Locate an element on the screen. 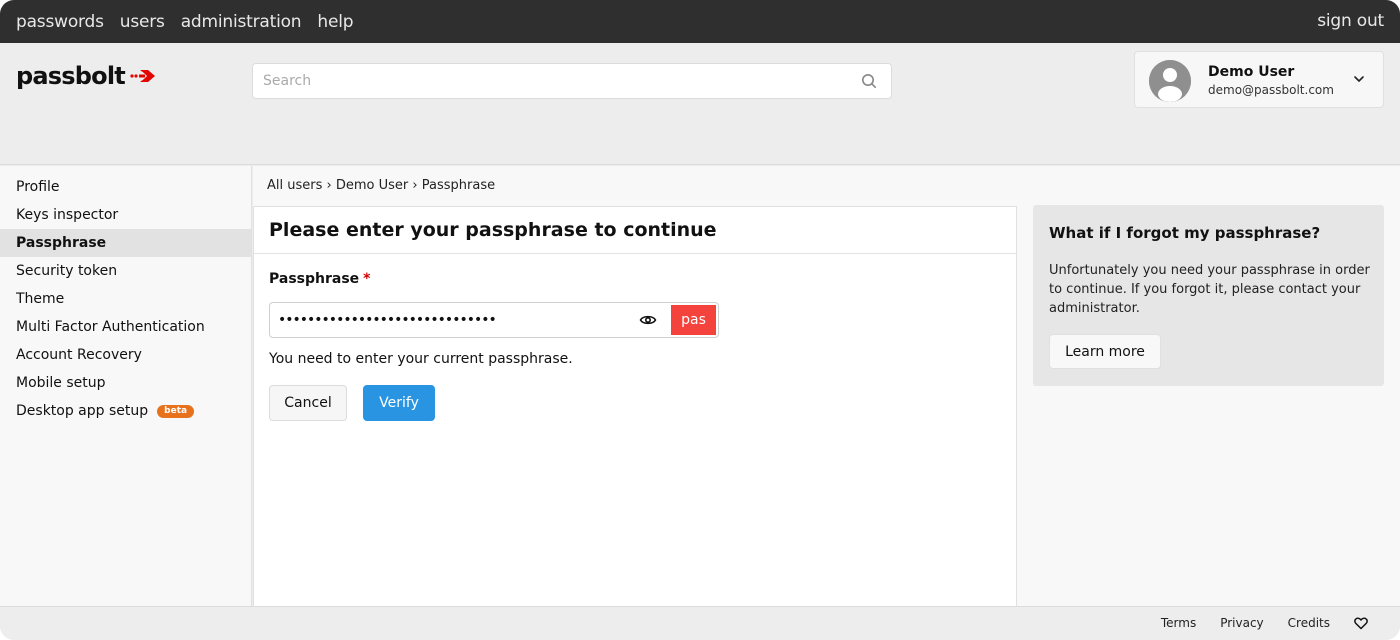 The image size is (1400, 640). sidebar-item-label: Security token is located at coordinates (67, 271).